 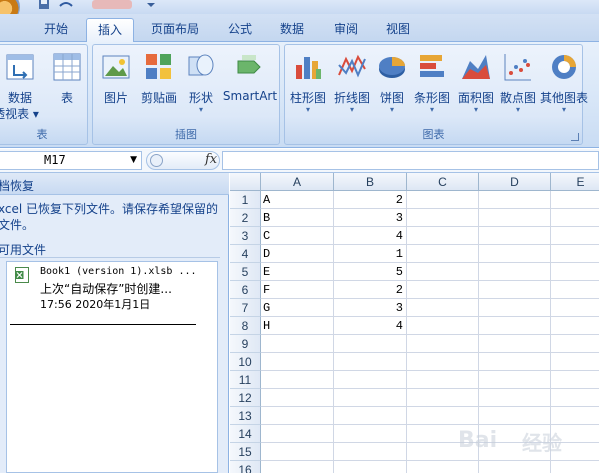 What do you see at coordinates (398, 30) in the screenshot?
I see `tab-view: 视图` at bounding box center [398, 30].